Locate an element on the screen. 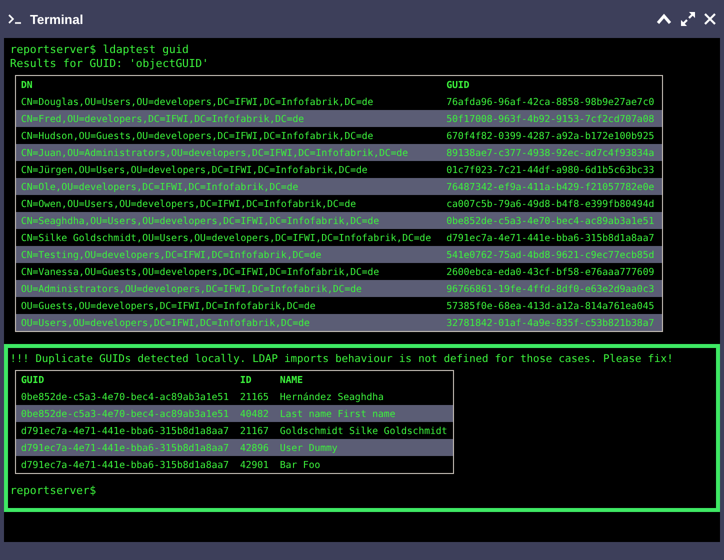 The image size is (724, 560). table-cell: 01c7f023-7c21-44df-a980-6d1b5c63bc33 is located at coordinates (551, 169).